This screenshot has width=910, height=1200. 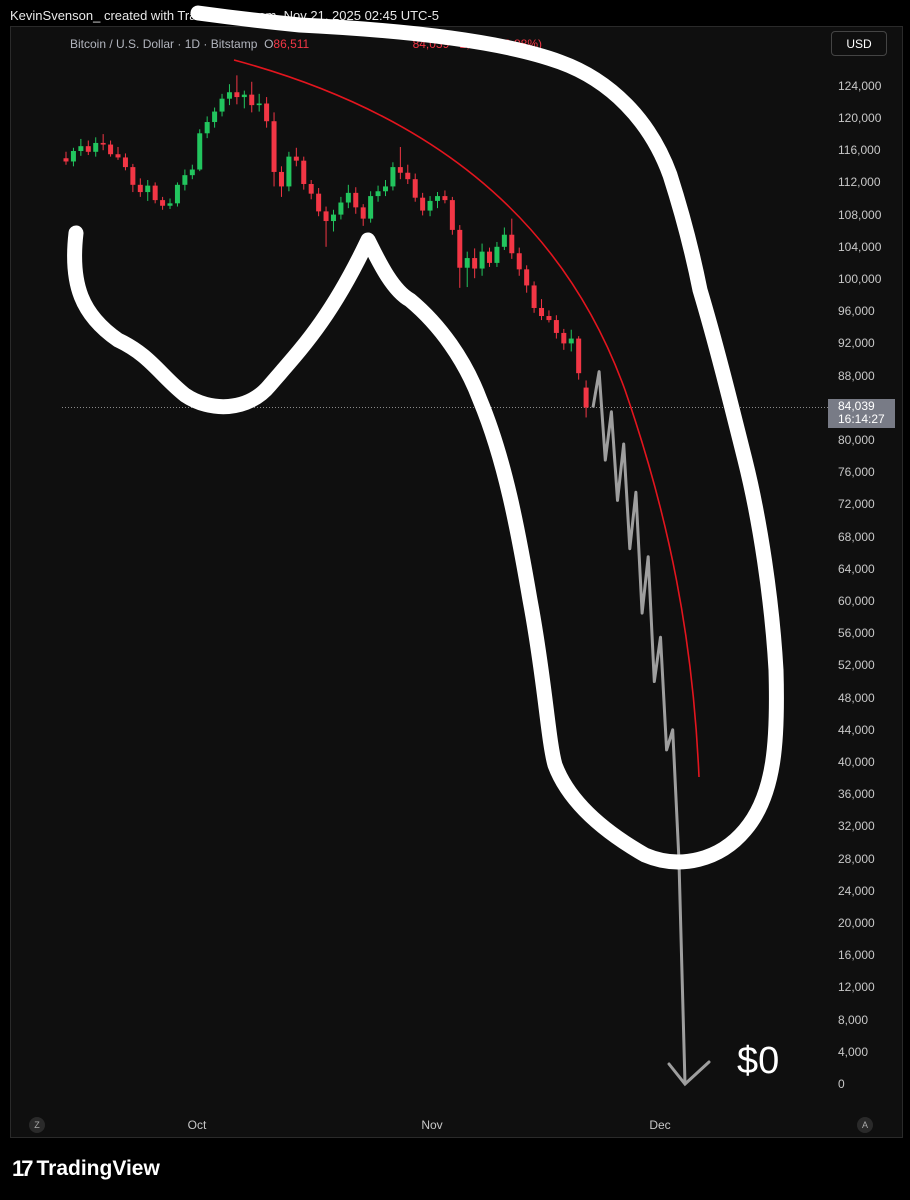 I want to click on y-tick-label: 28,000, so click(x=856, y=858).